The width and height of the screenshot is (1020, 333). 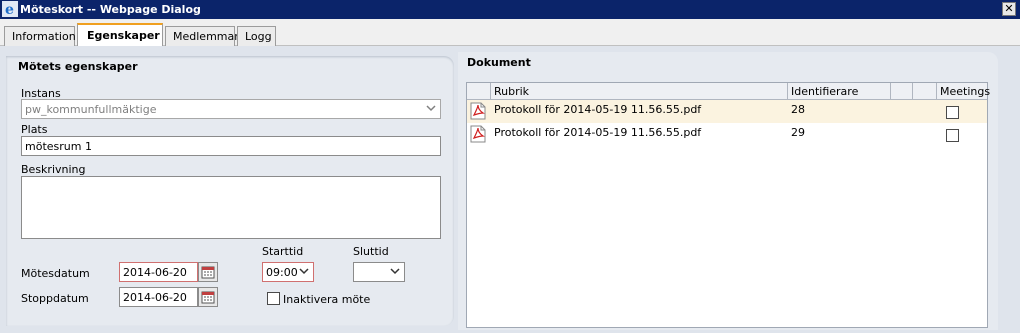 What do you see at coordinates (371, 251) in the screenshot?
I see `sluttid-label: Sluttid` at bounding box center [371, 251].